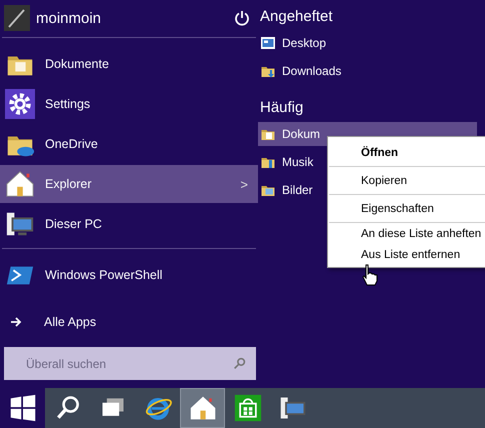 The width and height of the screenshot is (485, 428). I want to click on section-title: Häufig, so click(281, 107).